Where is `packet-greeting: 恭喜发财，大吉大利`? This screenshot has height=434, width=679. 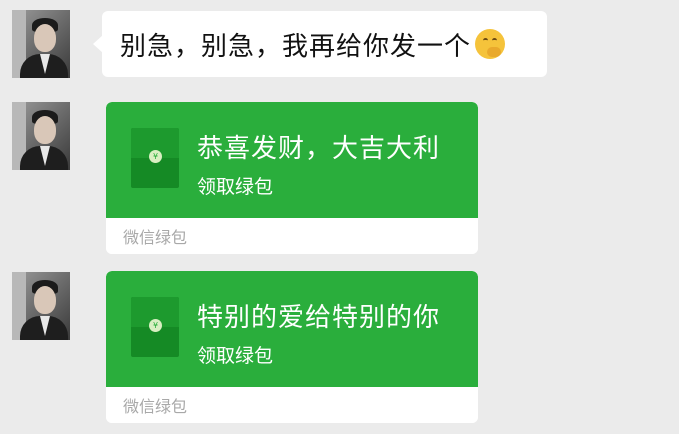 packet-greeting: 恭喜发财，大吉大利 is located at coordinates (319, 149).